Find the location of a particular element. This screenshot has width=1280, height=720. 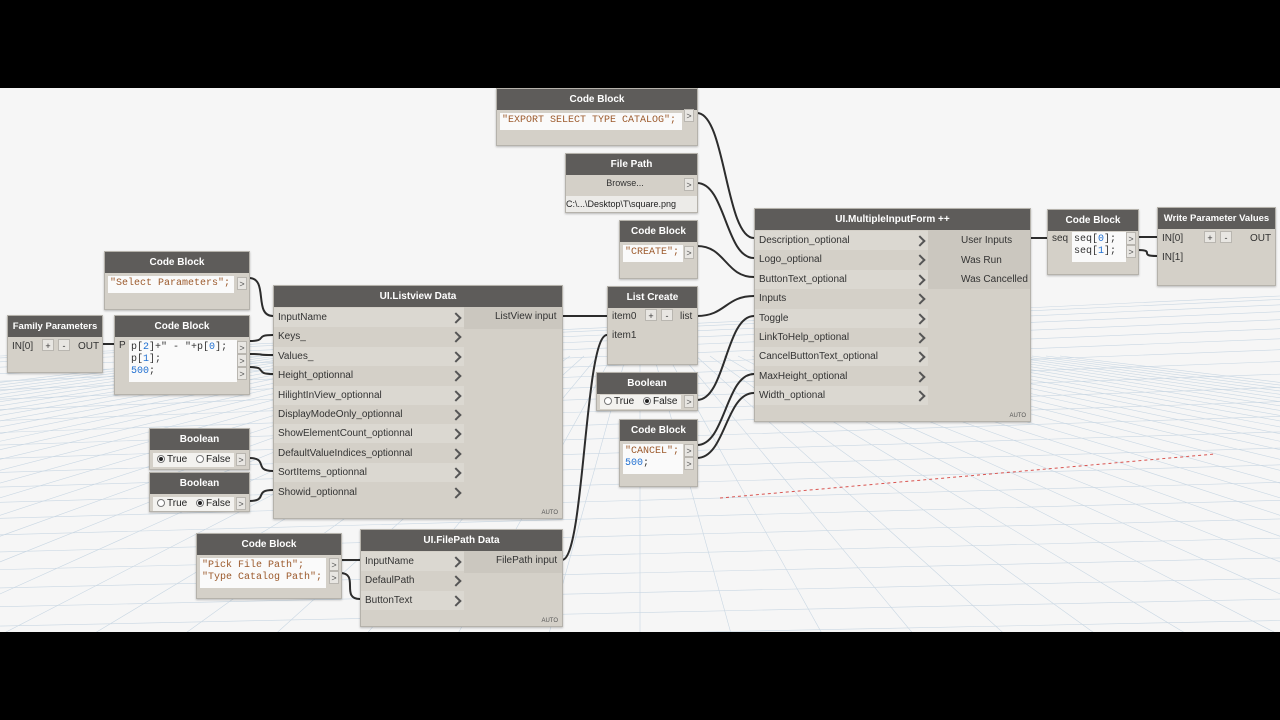

input-port-row: MaxHeight_optional is located at coordinates (841, 376).